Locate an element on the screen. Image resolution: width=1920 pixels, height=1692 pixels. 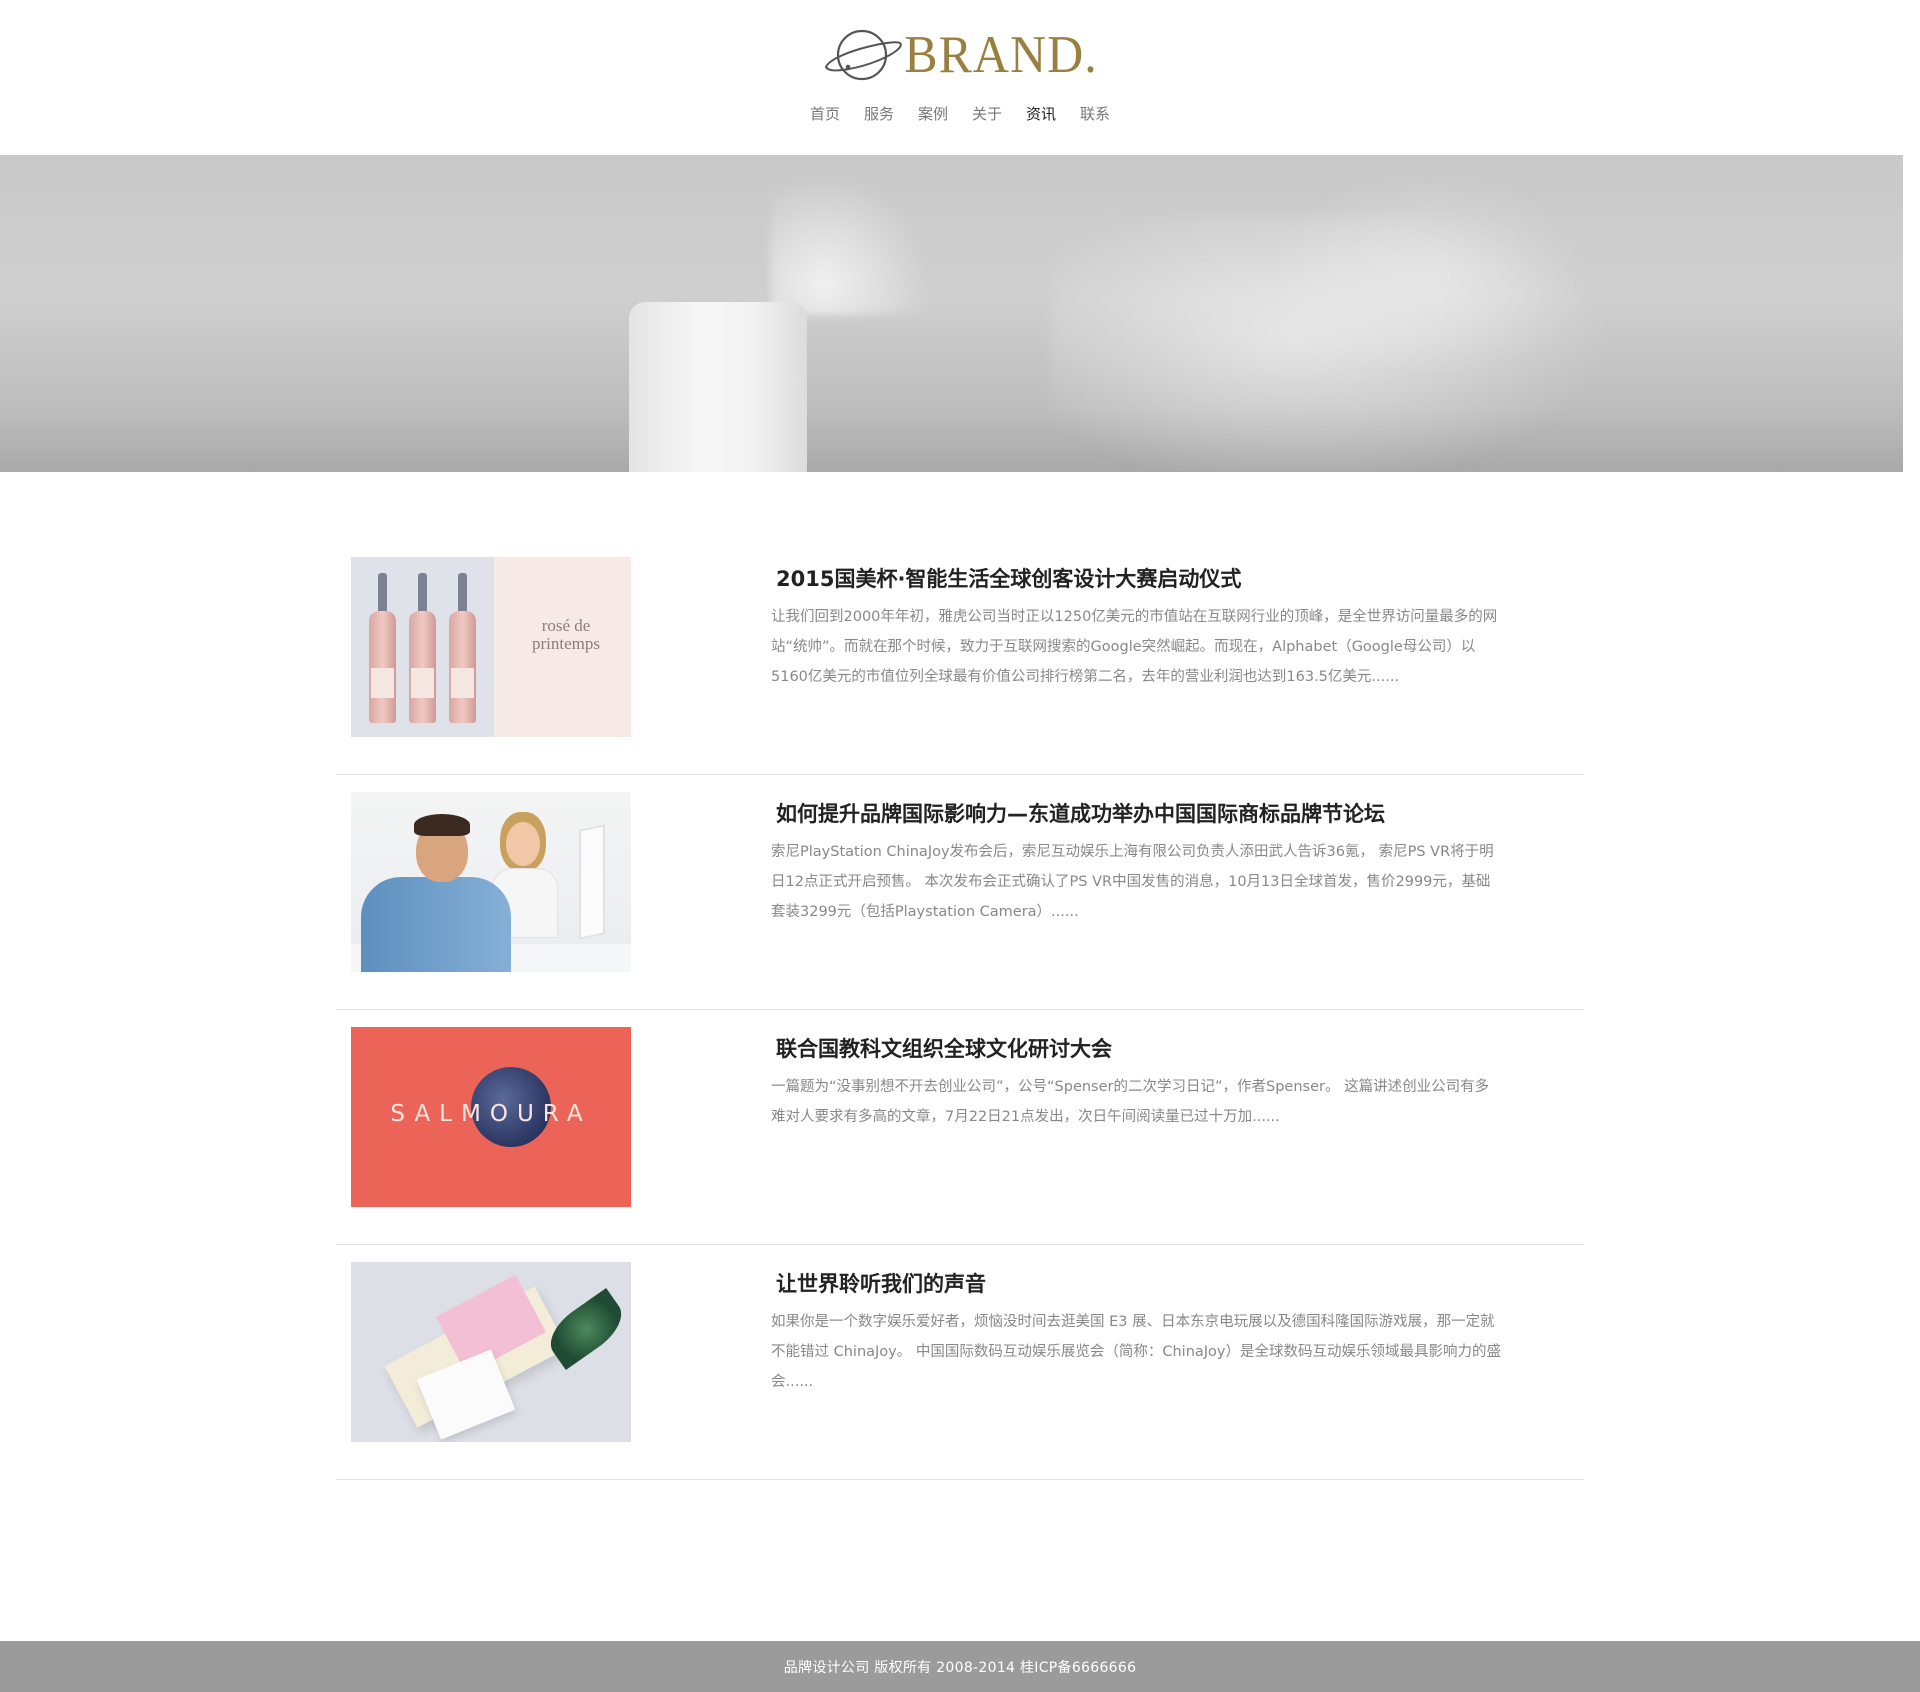
steam-decoration is located at coordinates (860, 235).